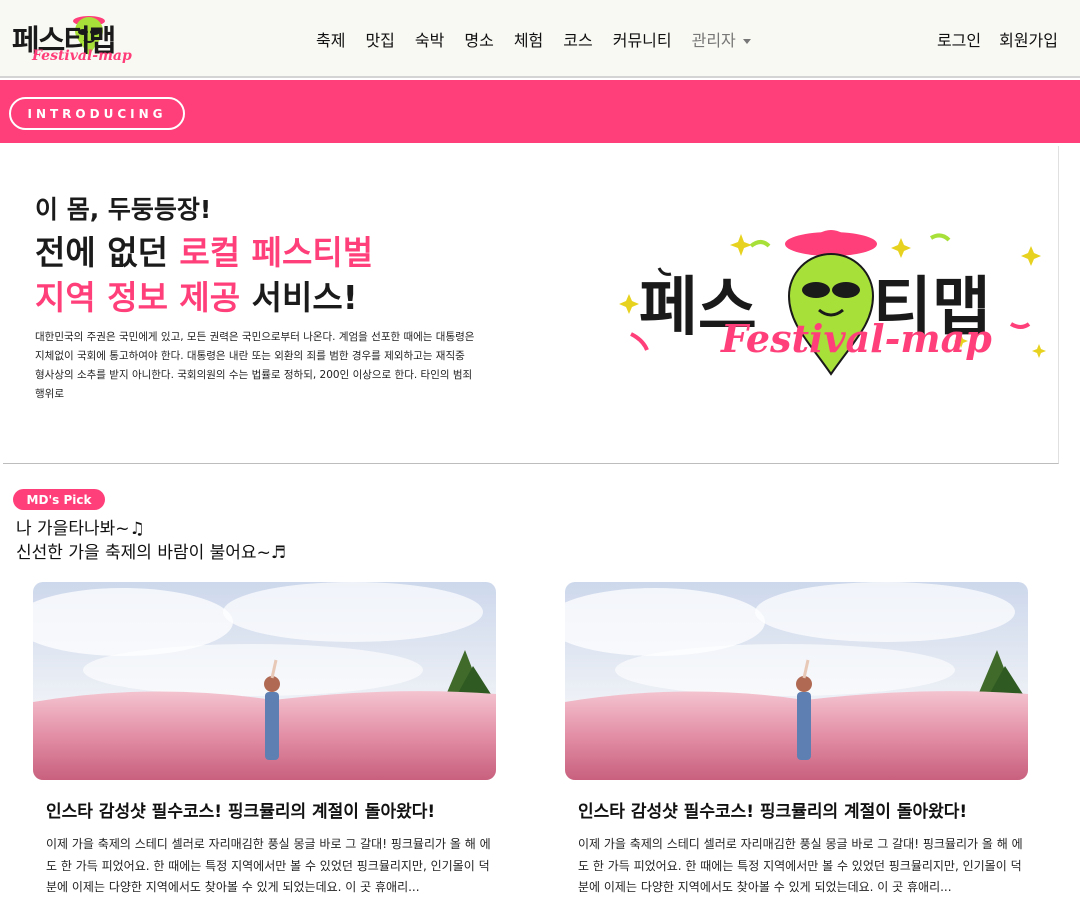 The width and height of the screenshot is (1080, 914). I want to click on nav-admin-label: 관리자, so click(713, 40).